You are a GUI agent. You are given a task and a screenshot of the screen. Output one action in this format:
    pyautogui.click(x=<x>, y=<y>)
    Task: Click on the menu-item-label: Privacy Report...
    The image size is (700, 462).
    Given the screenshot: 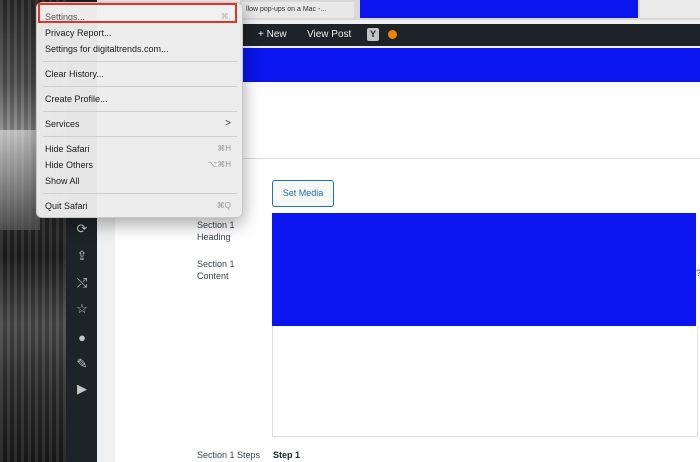 What is the action you would take?
    pyautogui.click(x=78, y=33)
    